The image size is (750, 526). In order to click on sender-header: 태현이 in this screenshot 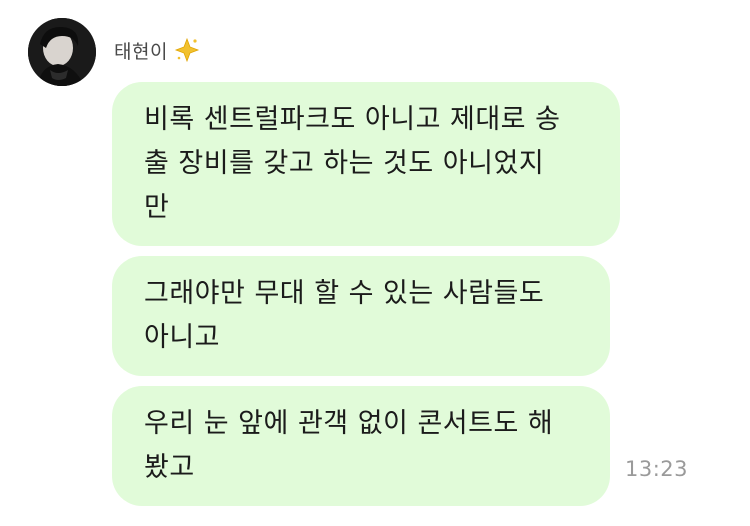, I will do `click(157, 50)`.